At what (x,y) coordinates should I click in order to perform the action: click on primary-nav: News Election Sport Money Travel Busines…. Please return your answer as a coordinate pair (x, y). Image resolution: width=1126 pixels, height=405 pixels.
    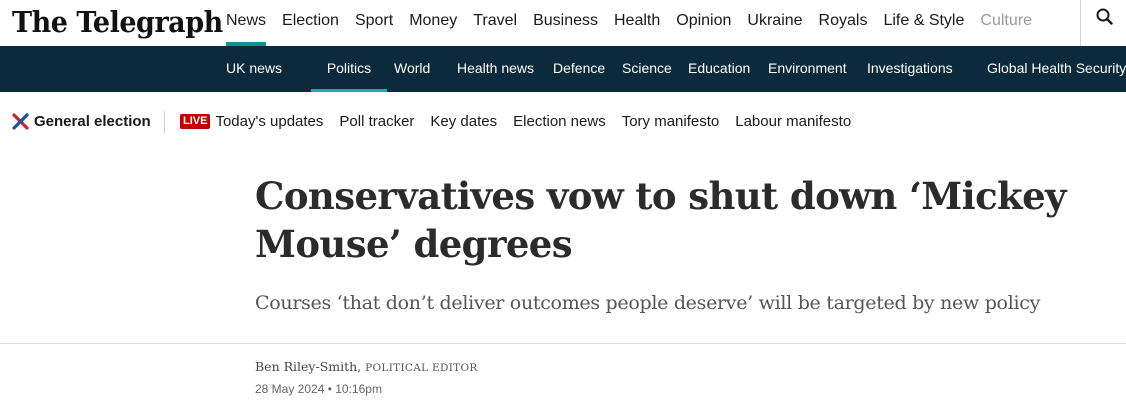
    Looking at the image, I should click on (629, 23).